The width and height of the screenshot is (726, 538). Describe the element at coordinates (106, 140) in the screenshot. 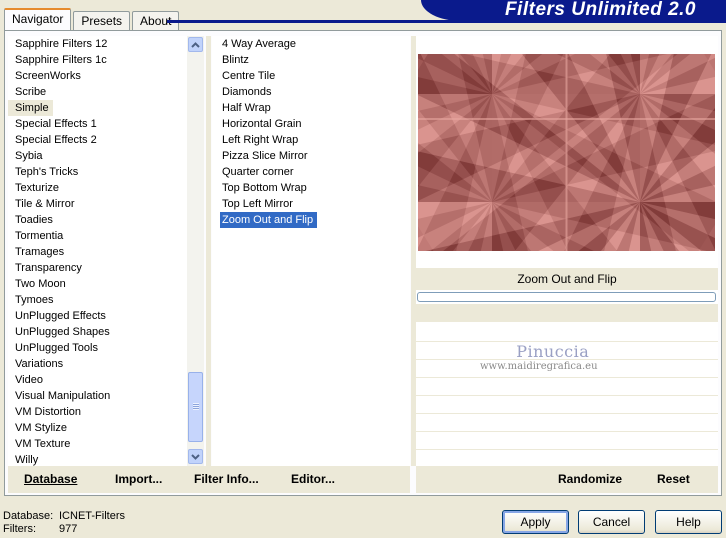

I see `list-item: Special Effects 2` at that location.